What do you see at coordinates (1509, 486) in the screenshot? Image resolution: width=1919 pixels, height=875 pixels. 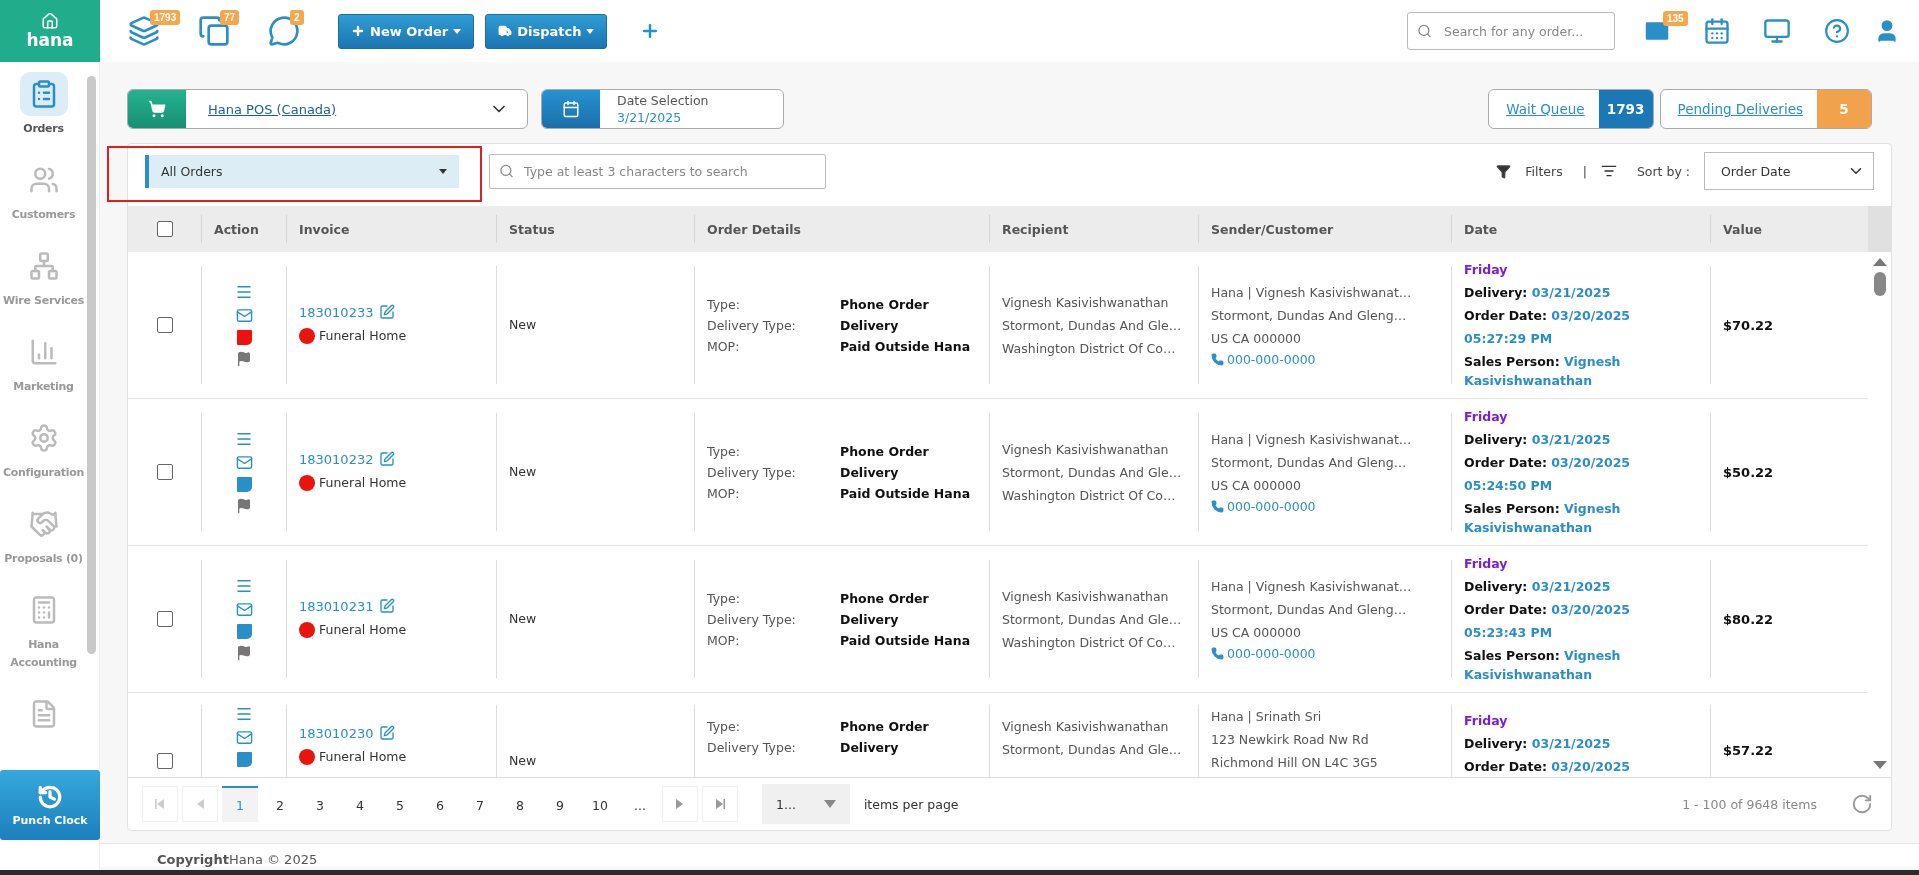 I see `order-time: 05:24:50 PM` at bounding box center [1509, 486].